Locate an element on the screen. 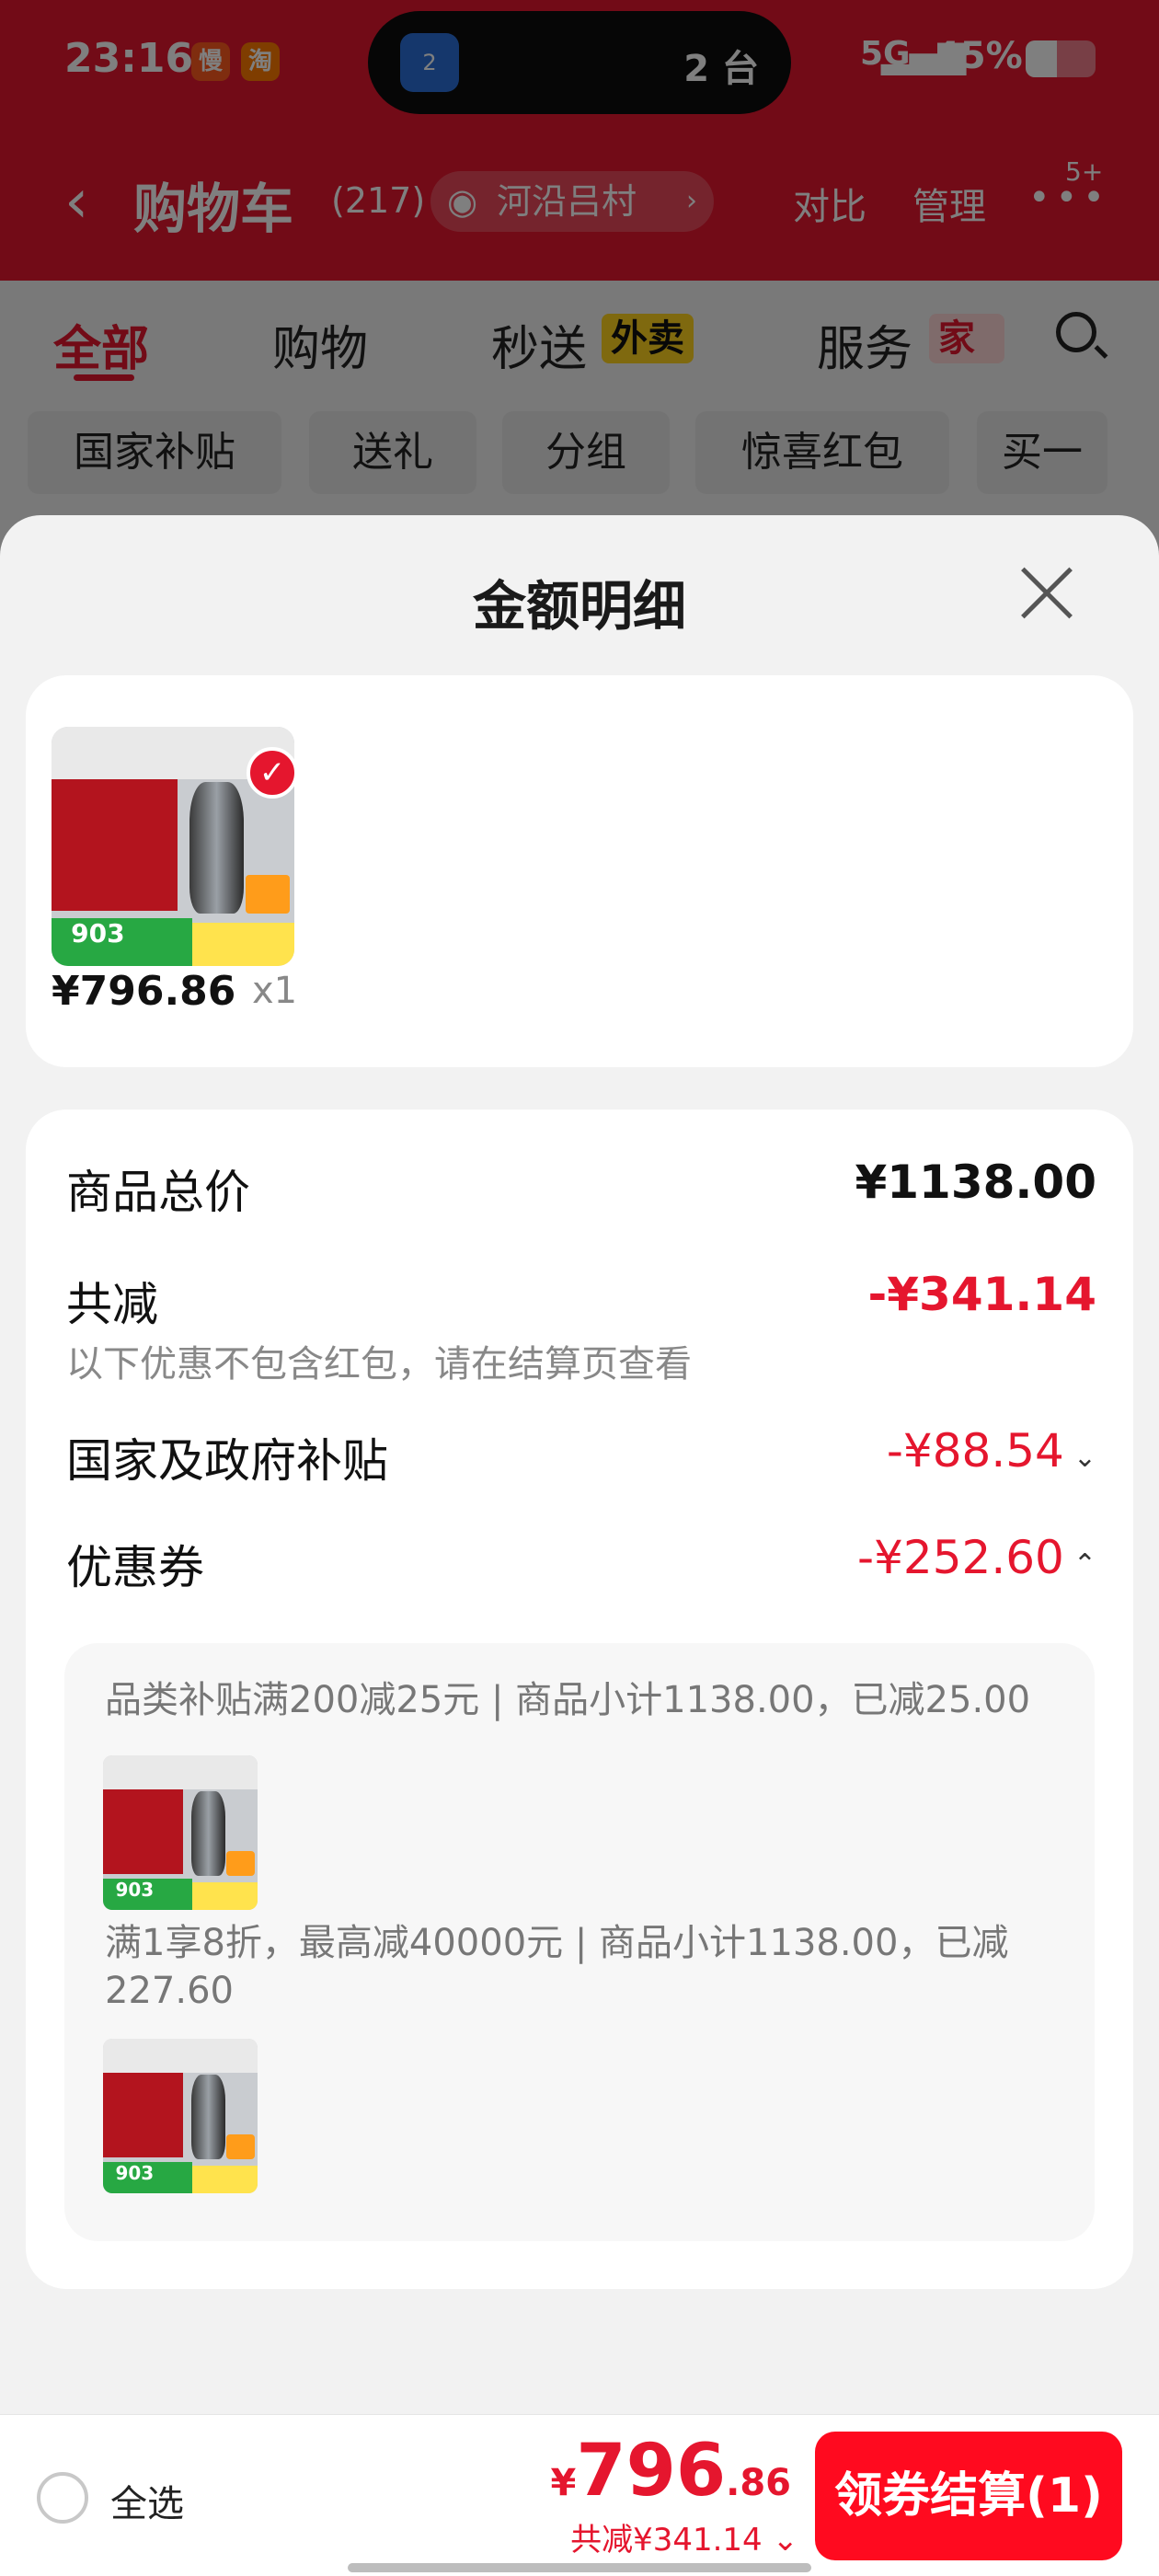 This screenshot has height=2576, width=1159. select-all-checkbox is located at coordinates (62, 2498).